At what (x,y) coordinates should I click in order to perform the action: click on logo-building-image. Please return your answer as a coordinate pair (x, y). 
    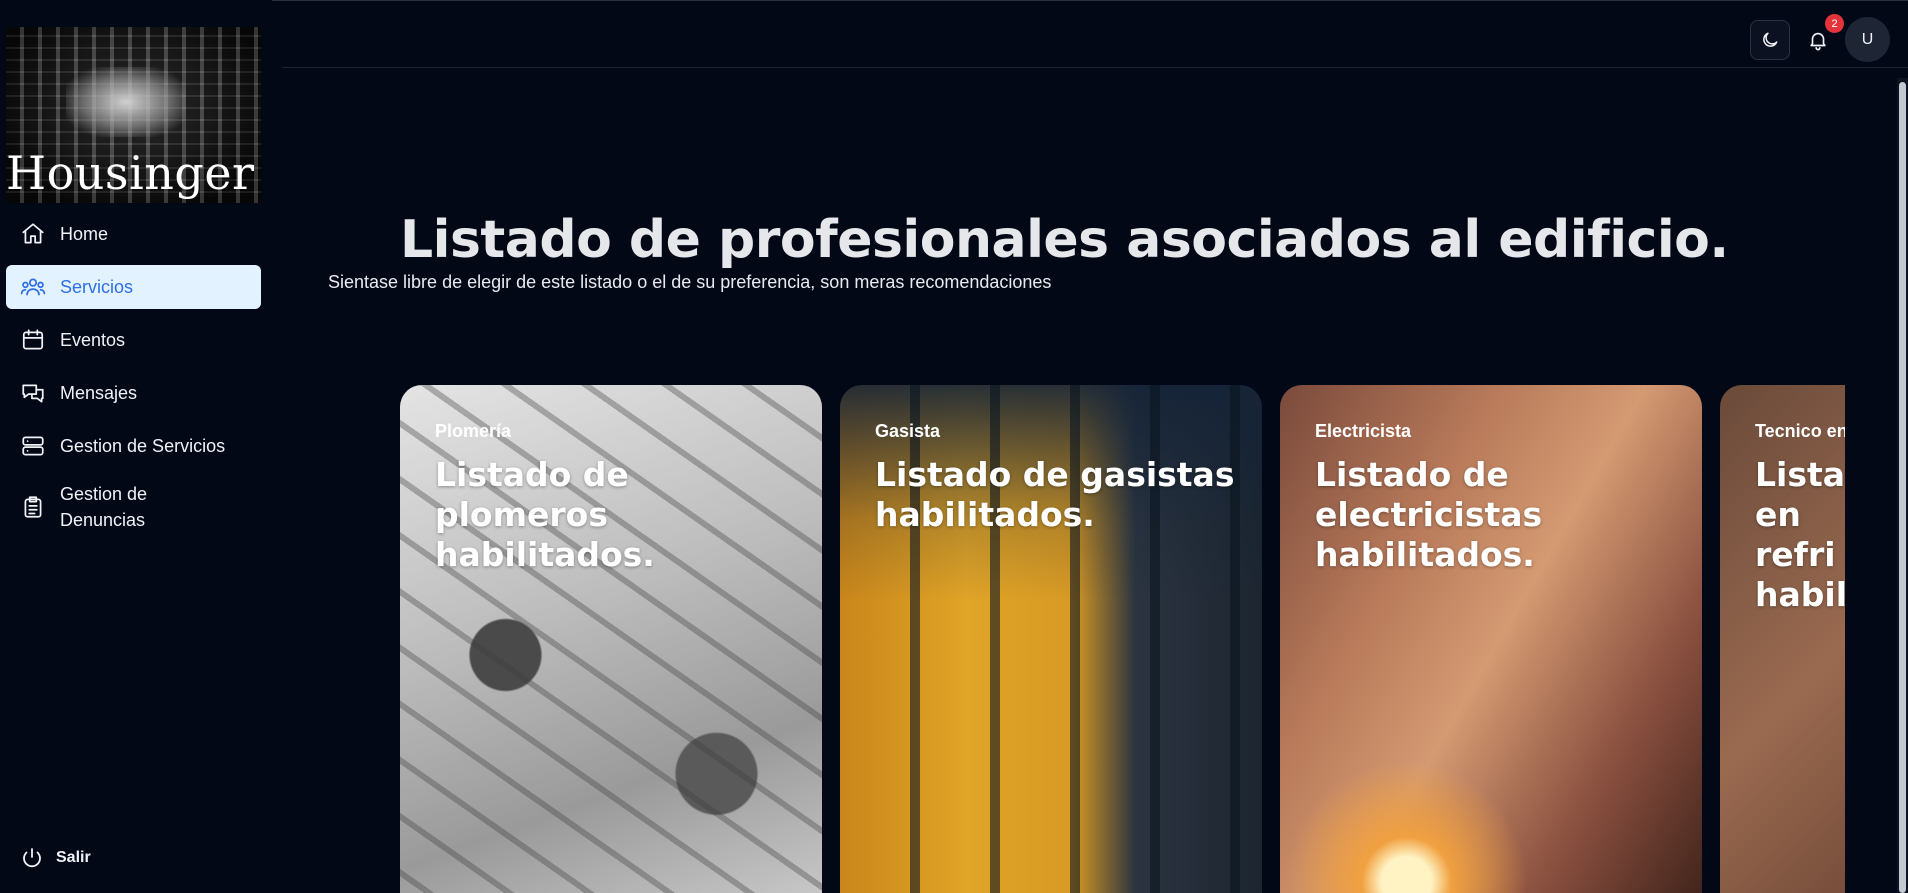
    Looking at the image, I should click on (126, 102).